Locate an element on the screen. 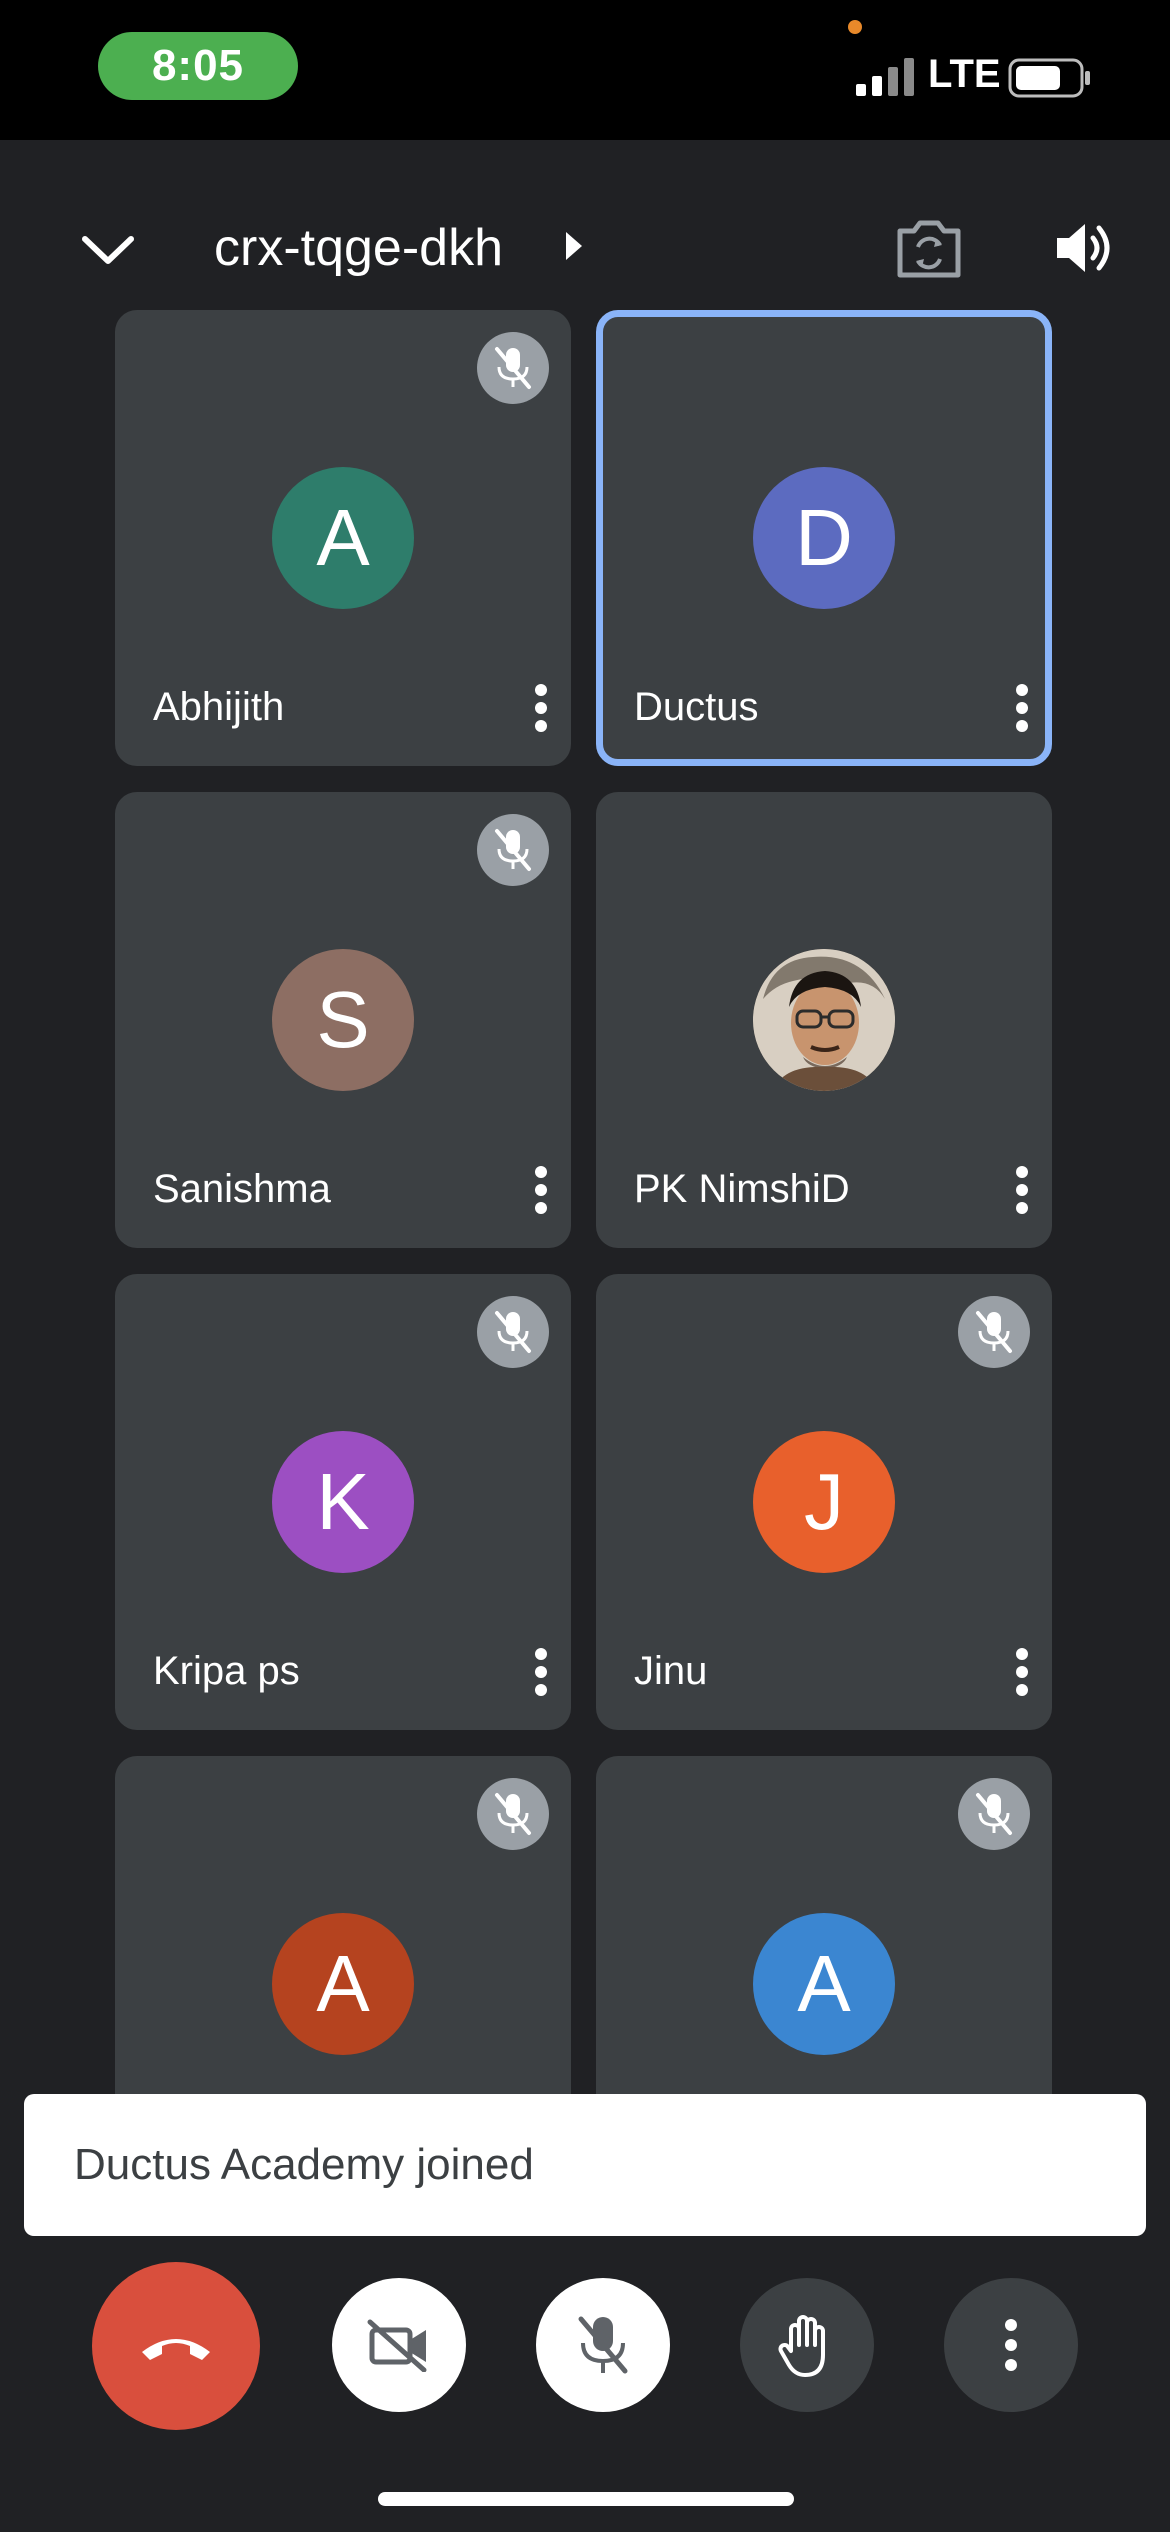 The width and height of the screenshot is (1170, 2532). end-call-icon is located at coordinates (176, 2349).